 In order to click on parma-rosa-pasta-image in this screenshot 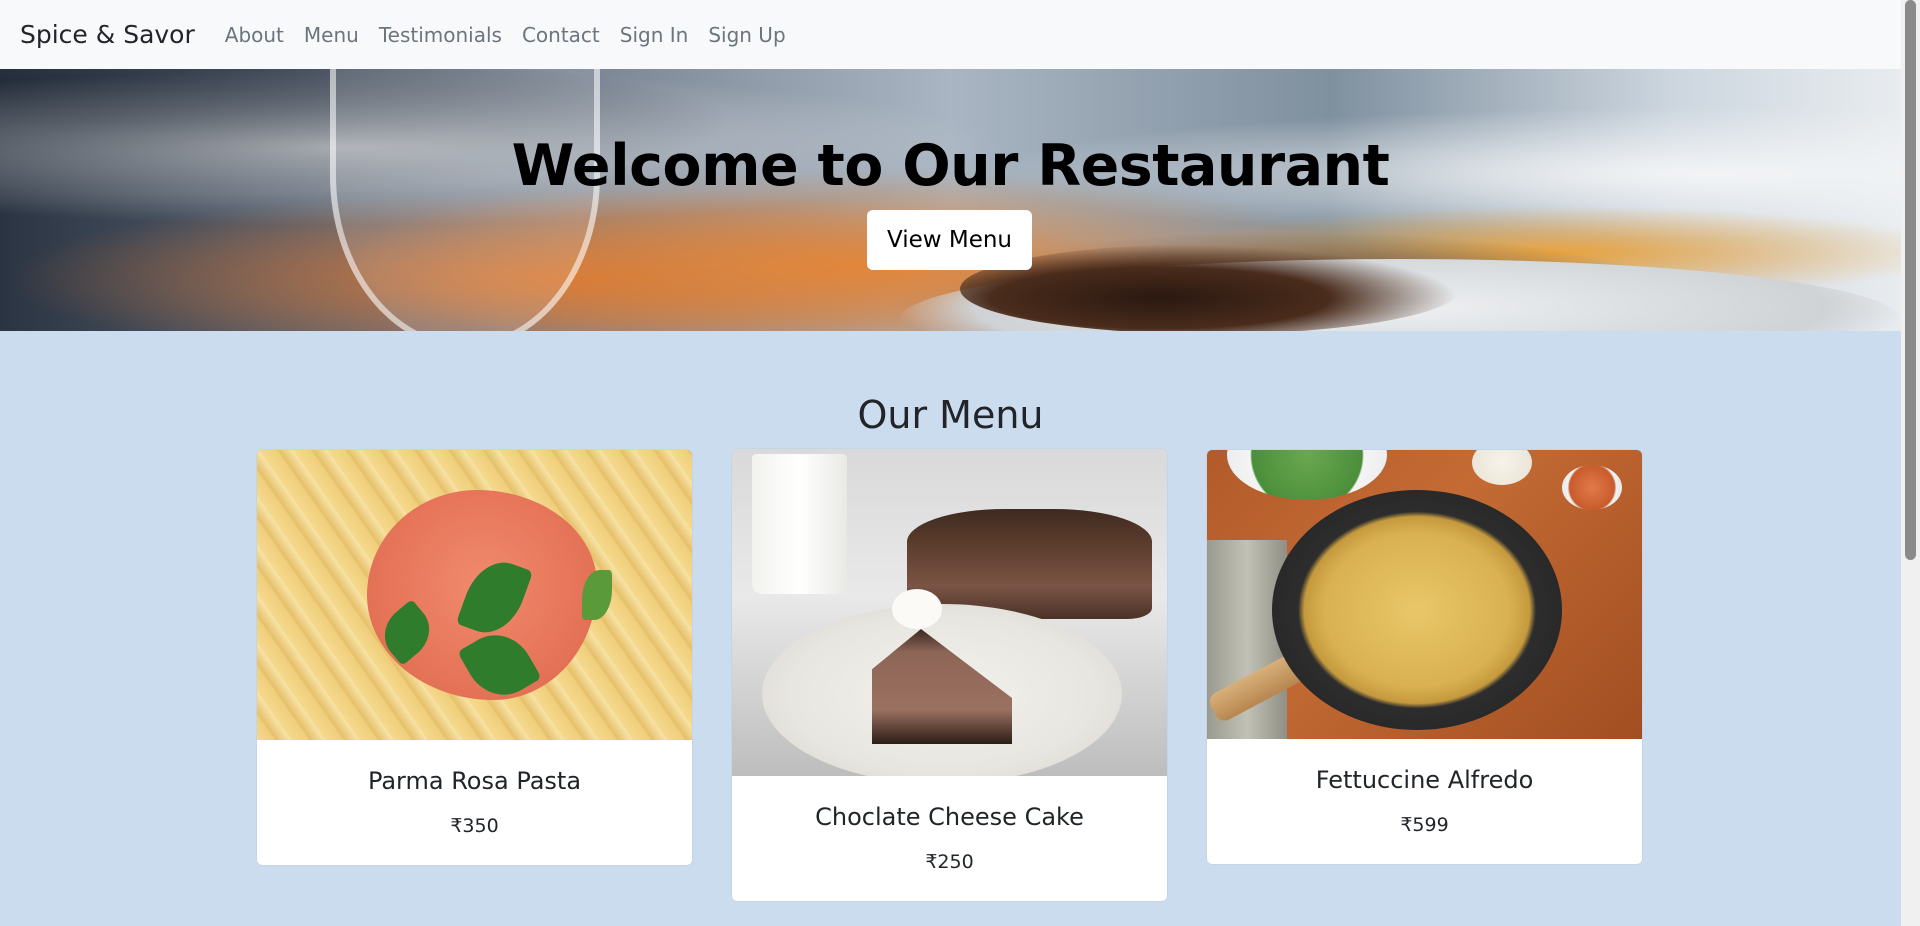, I will do `click(474, 595)`.